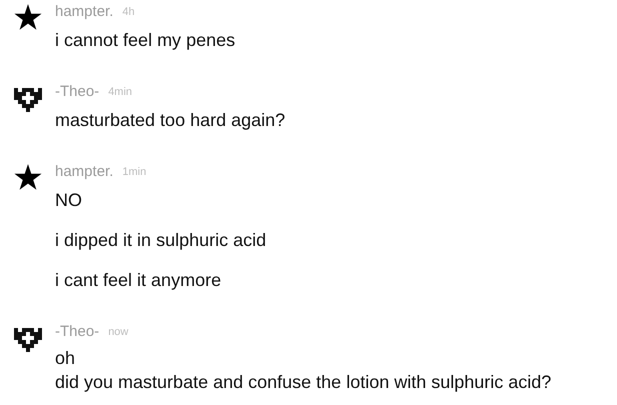 The width and height of the screenshot is (617, 405). I want to click on message-text: NO, so click(69, 200).